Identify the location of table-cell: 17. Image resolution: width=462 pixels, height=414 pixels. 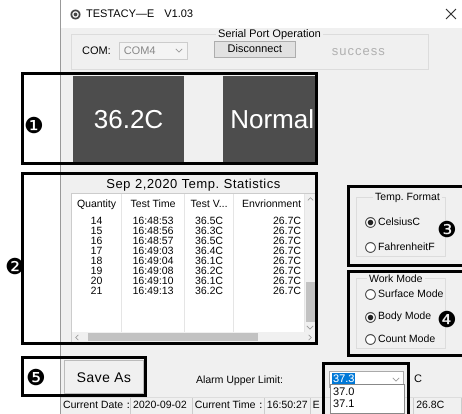
(97, 251).